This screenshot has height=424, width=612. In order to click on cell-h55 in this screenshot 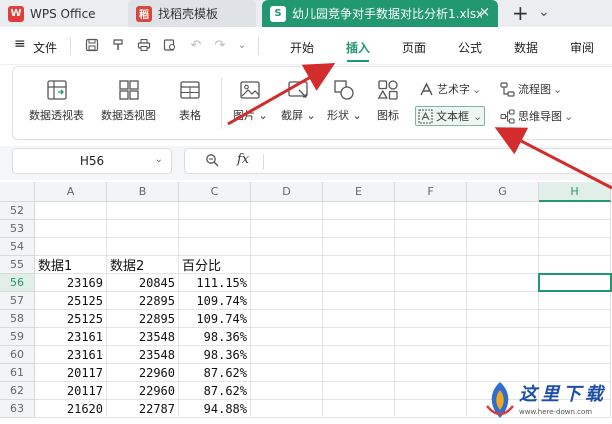, I will do `click(575, 265)`.